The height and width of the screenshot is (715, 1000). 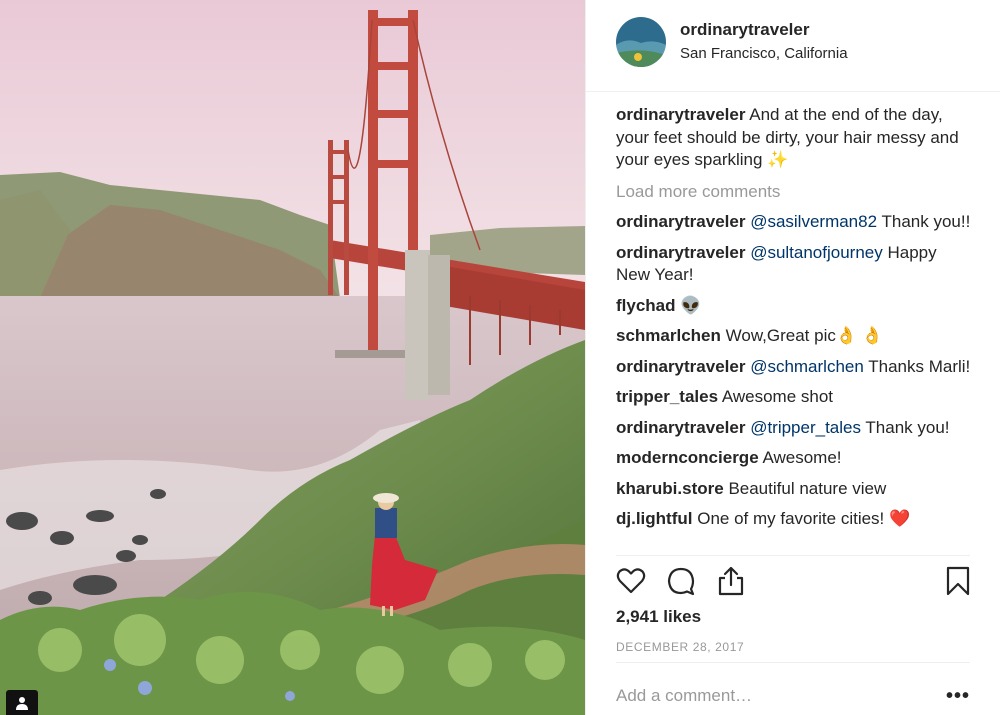 I want to click on comment-author: tripper_tales, so click(x=667, y=396).